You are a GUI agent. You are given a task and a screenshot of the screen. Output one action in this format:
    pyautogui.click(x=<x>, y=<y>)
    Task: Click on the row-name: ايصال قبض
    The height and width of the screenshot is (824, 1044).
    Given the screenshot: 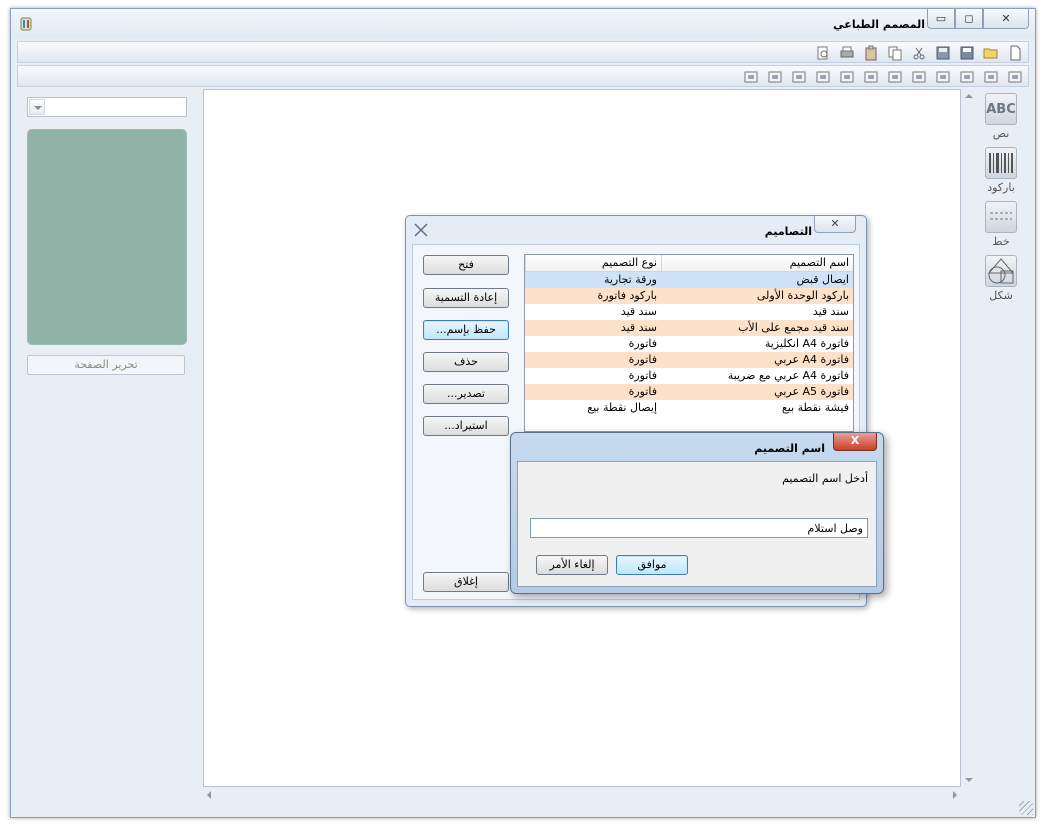 What is the action you would take?
    pyautogui.click(x=822, y=279)
    